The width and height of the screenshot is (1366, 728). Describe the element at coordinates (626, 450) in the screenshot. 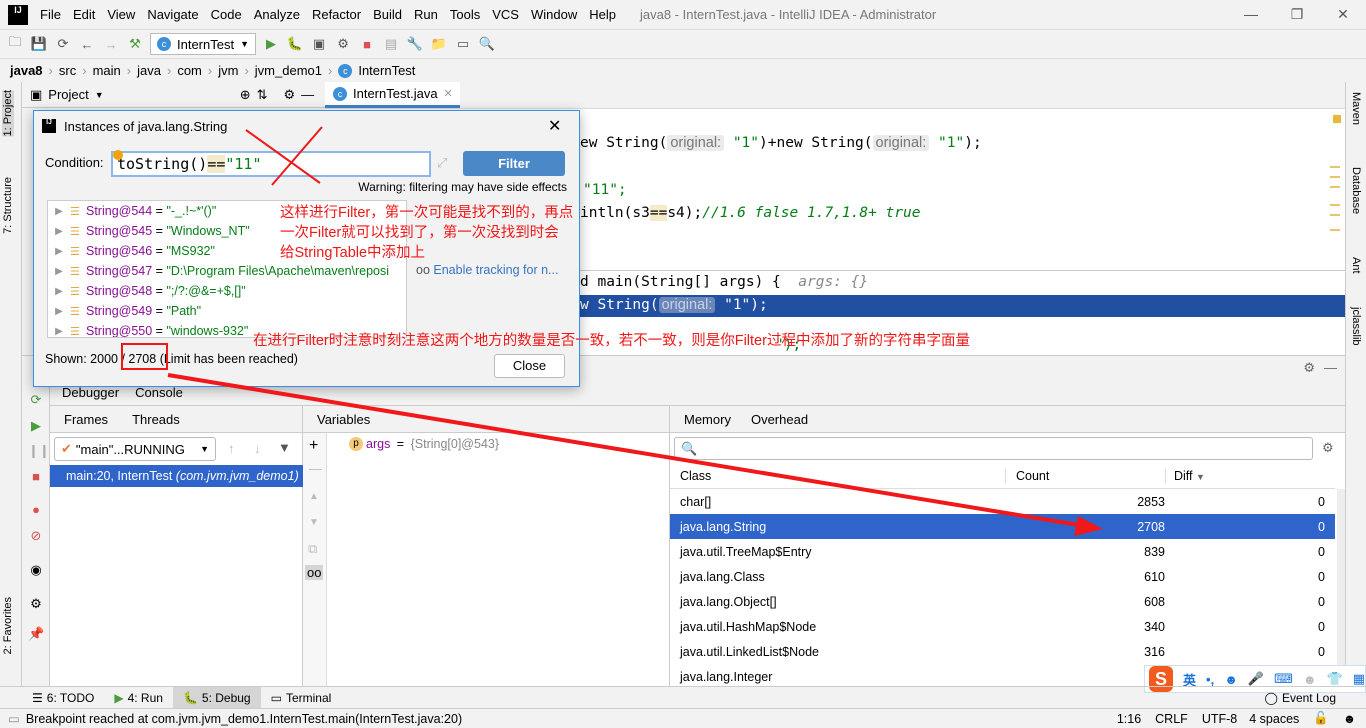

I see `red-arrow-line` at that location.